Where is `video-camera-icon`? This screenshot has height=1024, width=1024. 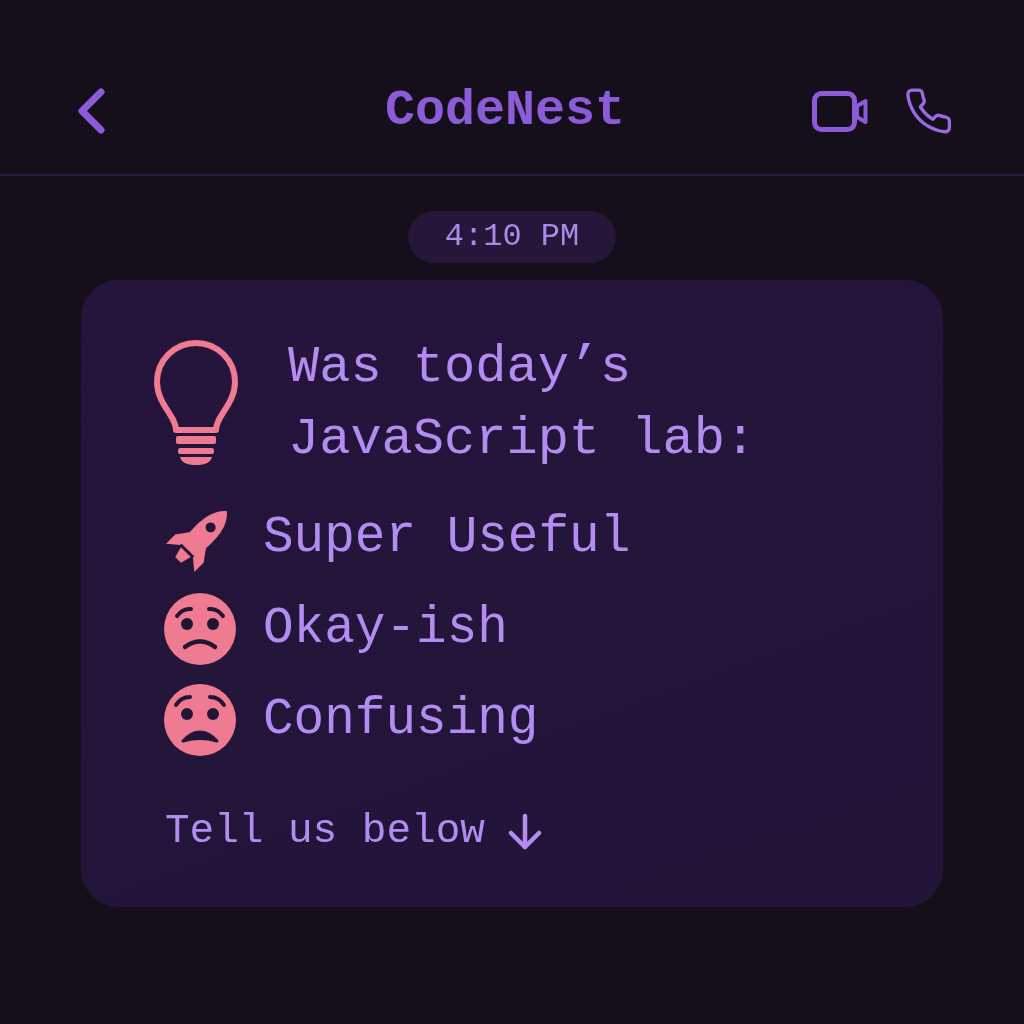
video-camera-icon is located at coordinates (840, 111).